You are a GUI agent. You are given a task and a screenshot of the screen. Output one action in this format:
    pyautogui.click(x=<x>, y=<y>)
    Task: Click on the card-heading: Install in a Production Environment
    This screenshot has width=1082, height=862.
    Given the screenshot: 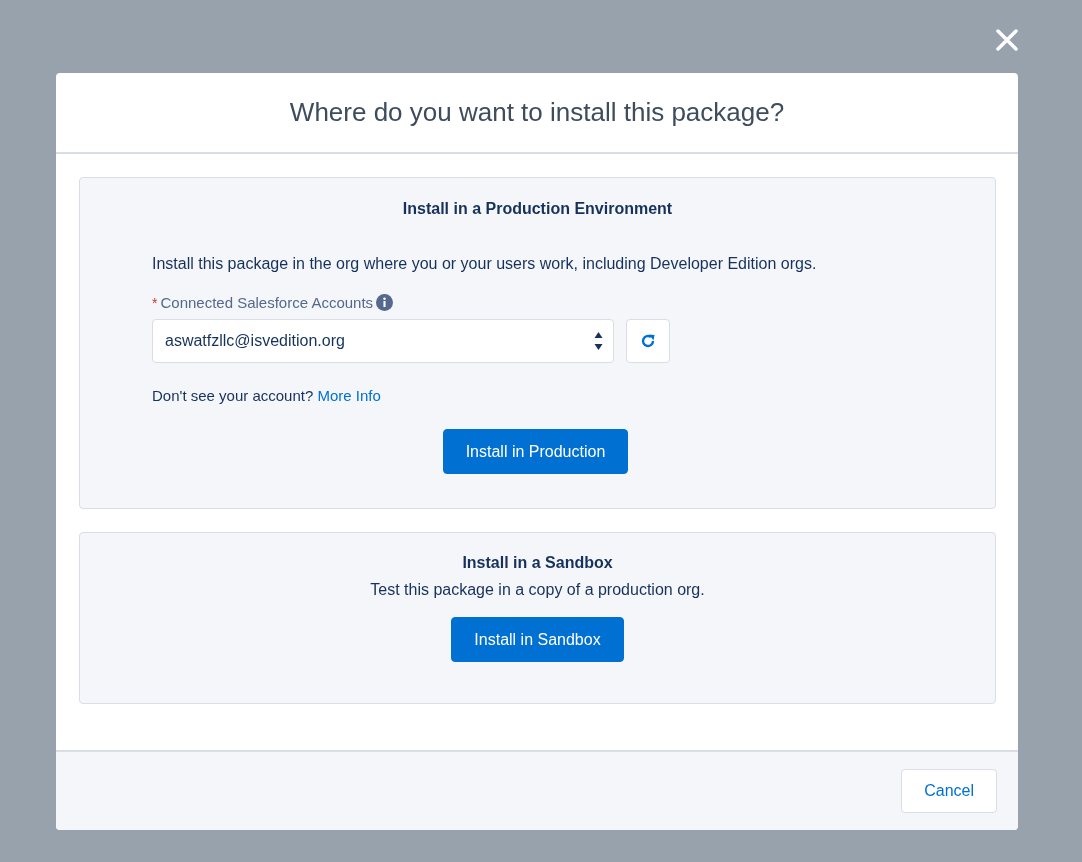 What is the action you would take?
    pyautogui.click(x=537, y=209)
    